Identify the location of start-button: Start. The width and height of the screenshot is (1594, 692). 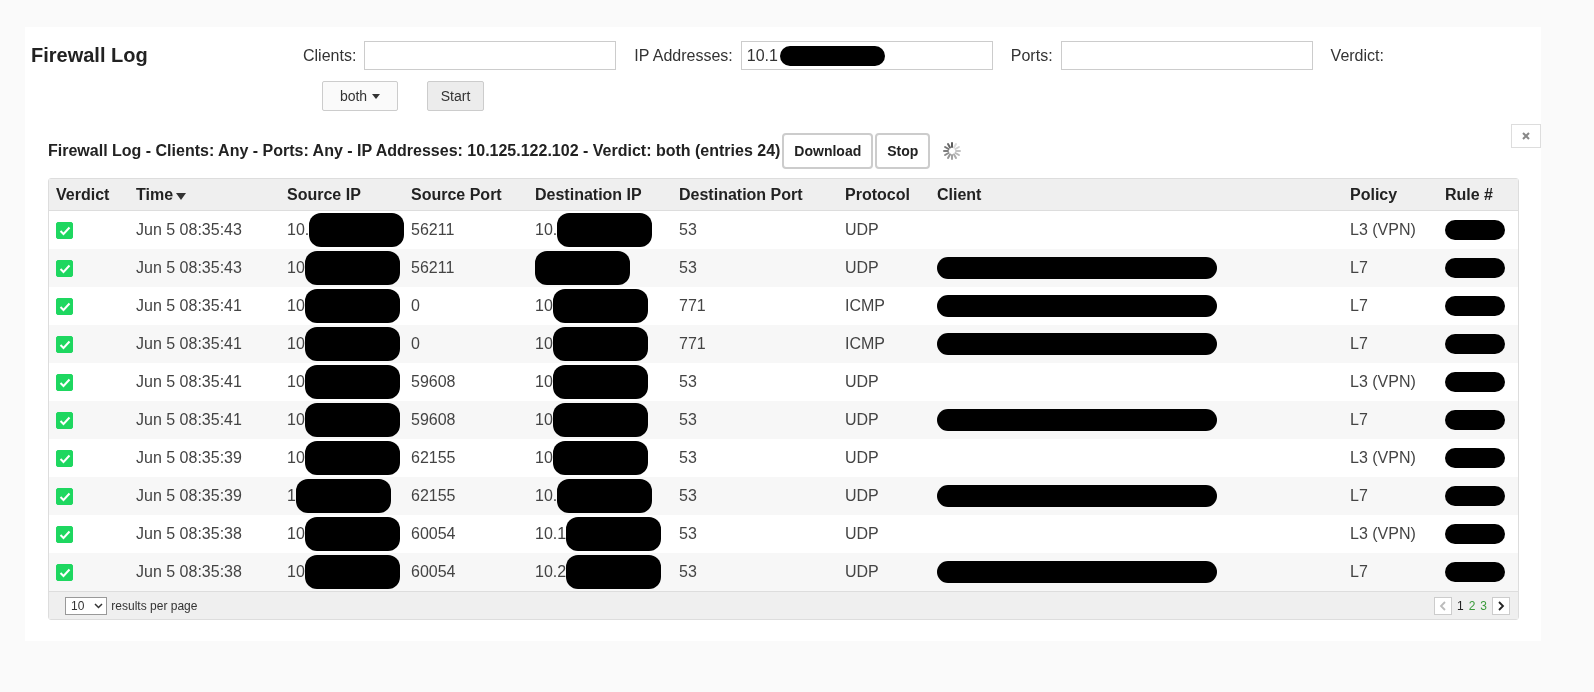
(455, 96).